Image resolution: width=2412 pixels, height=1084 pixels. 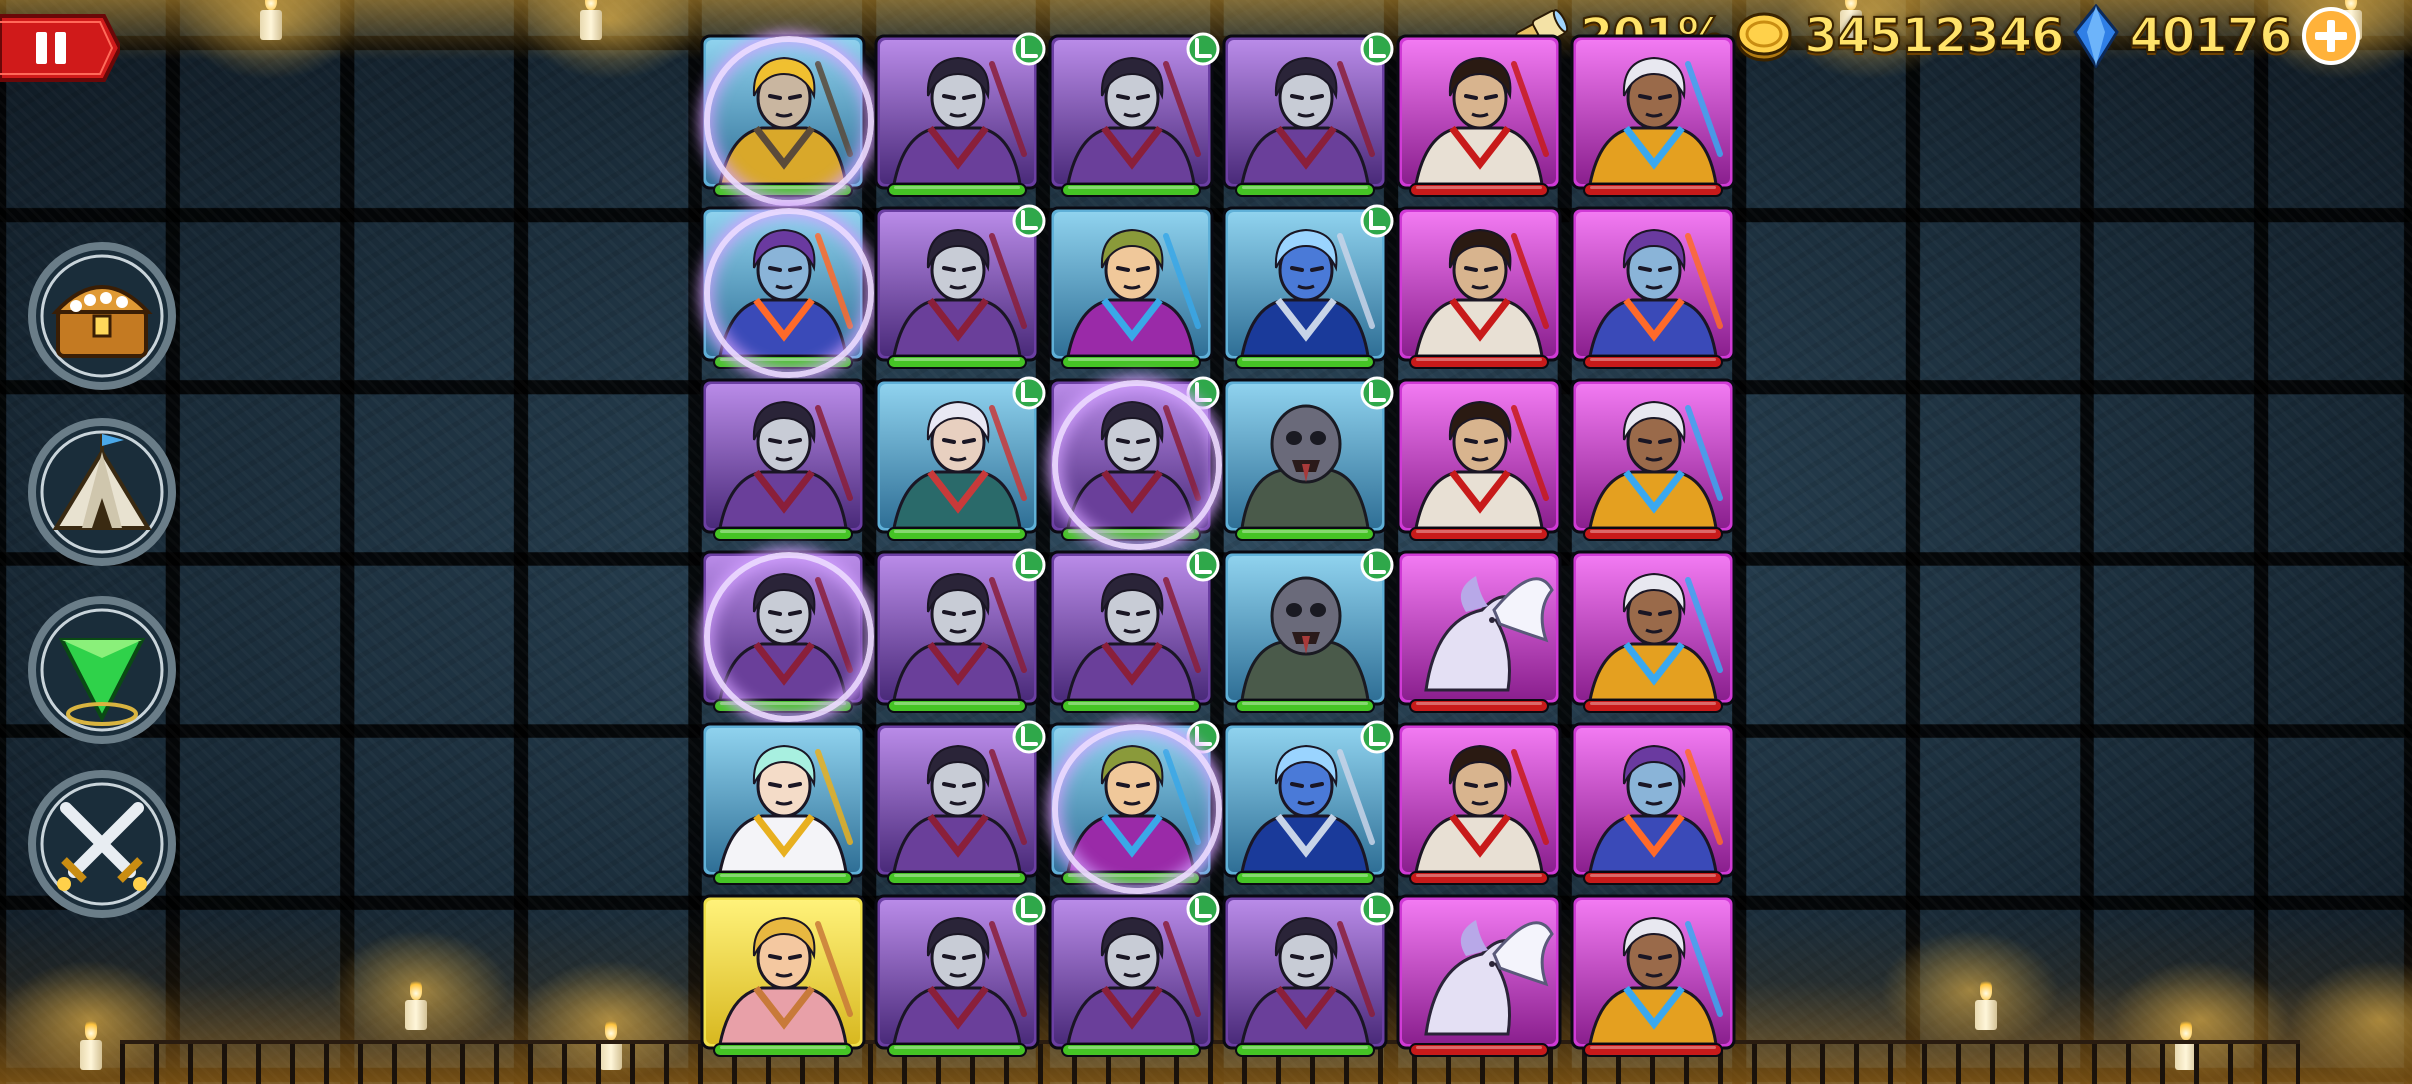 I want to click on crossed-swords-icon, so click(x=102, y=844).